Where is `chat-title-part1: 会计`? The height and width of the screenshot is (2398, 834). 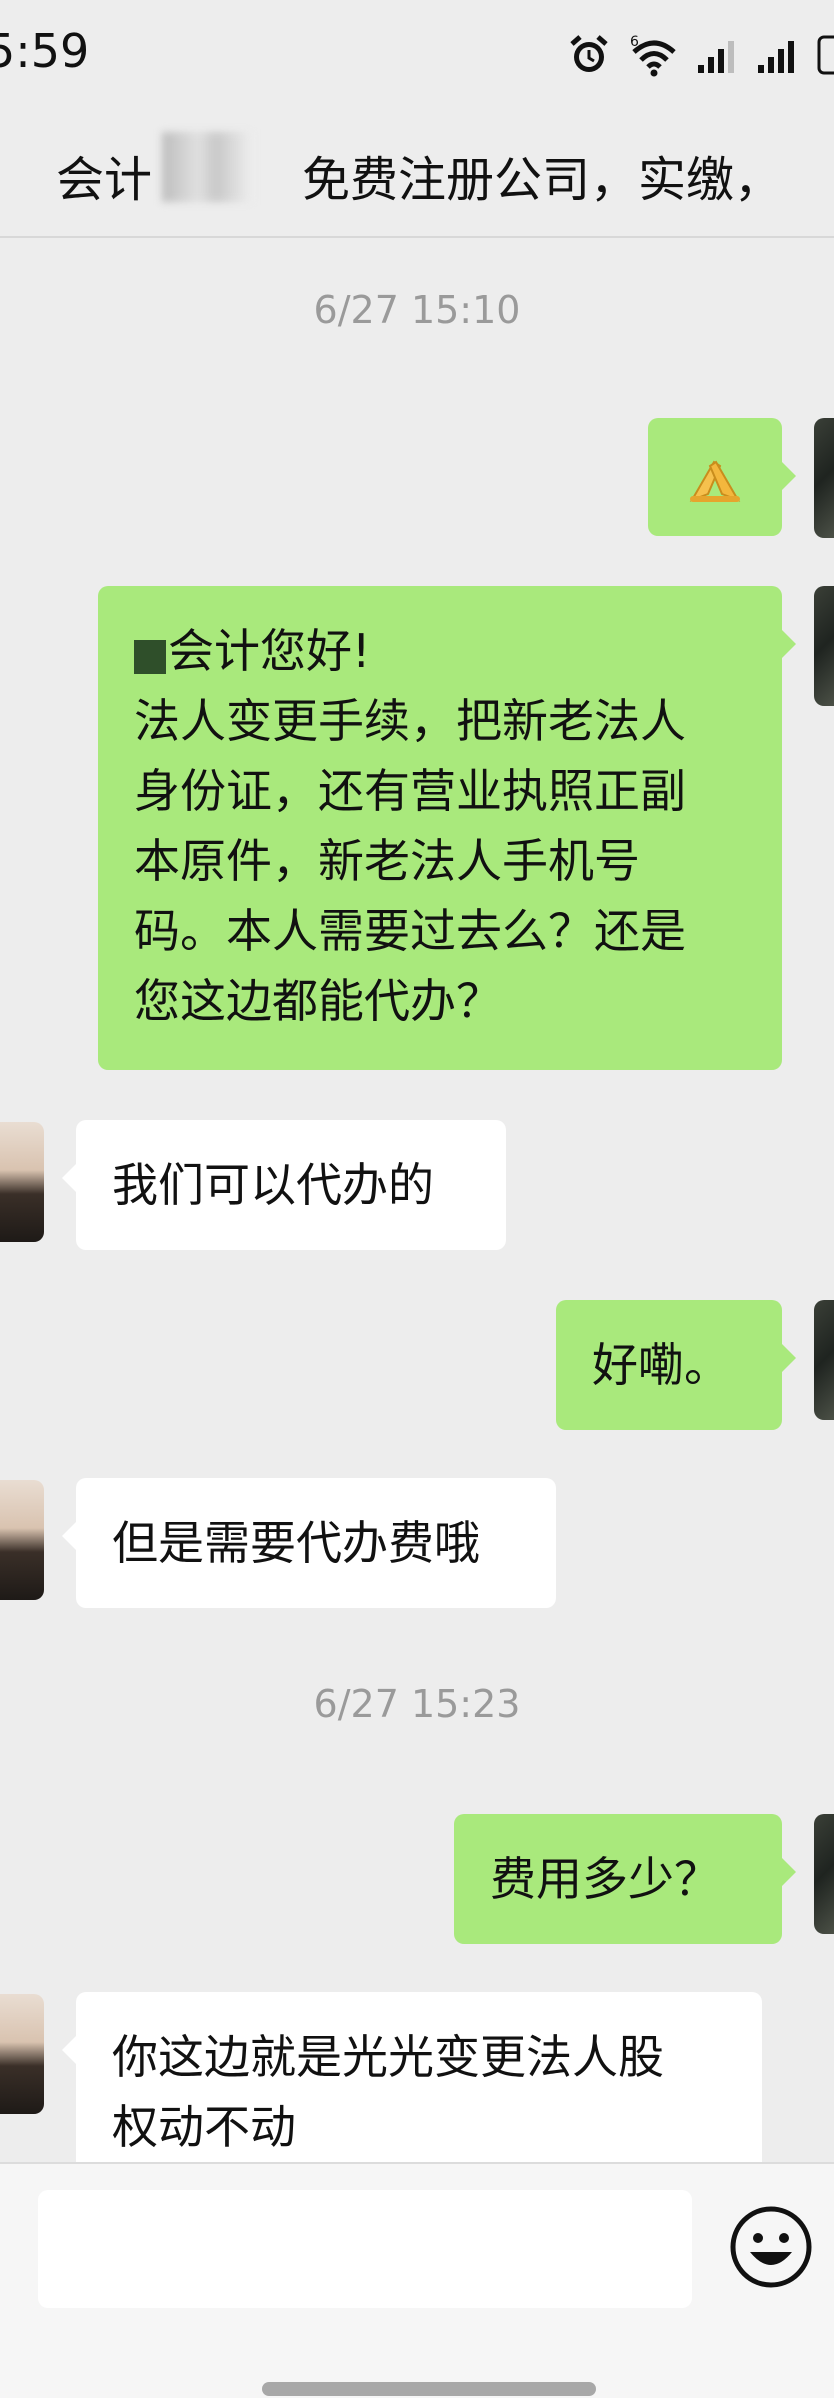 chat-title-part1: 会计 is located at coordinates (104, 180).